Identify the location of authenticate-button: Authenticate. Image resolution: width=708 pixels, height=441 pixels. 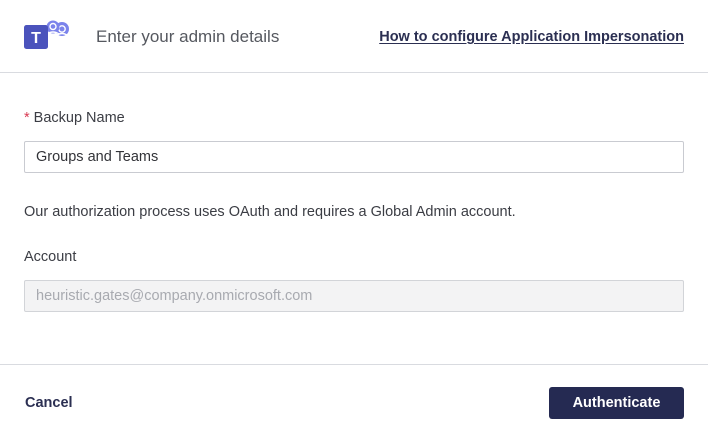
(616, 403).